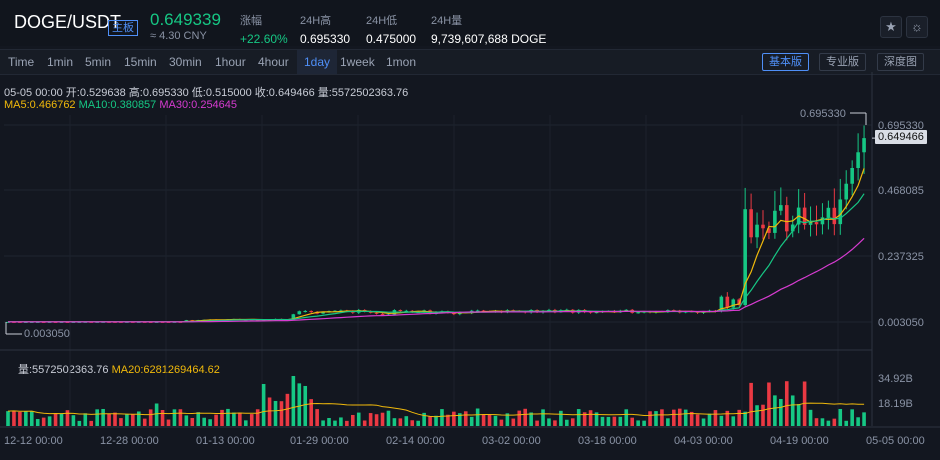 The width and height of the screenshot is (940, 460). What do you see at coordinates (901, 257) in the screenshot?
I see `price-axis-label-2: 0.237325` at bounding box center [901, 257].